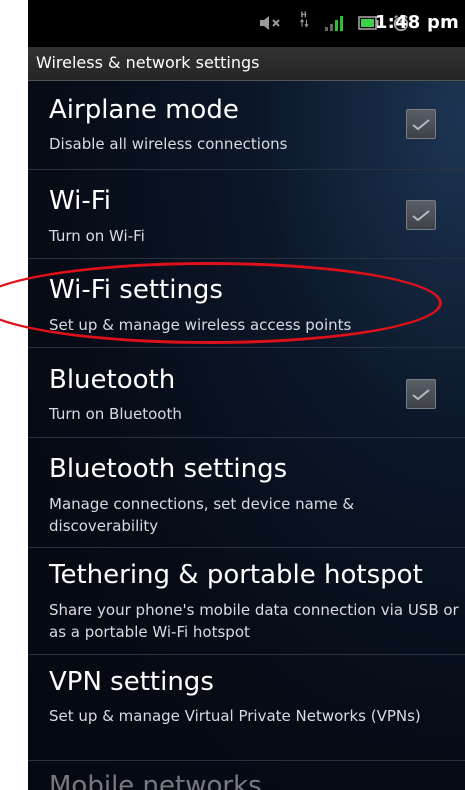 The image size is (465, 790). I want to click on mute-icon, so click(270, 23).